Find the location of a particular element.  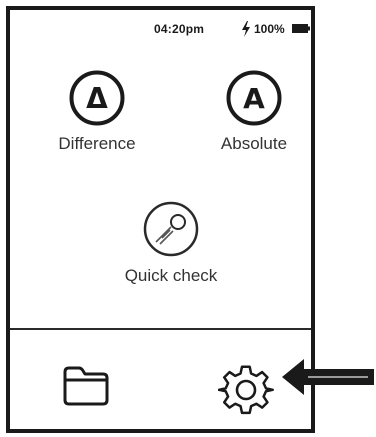

battery-percent: 100% is located at coordinates (269, 29).